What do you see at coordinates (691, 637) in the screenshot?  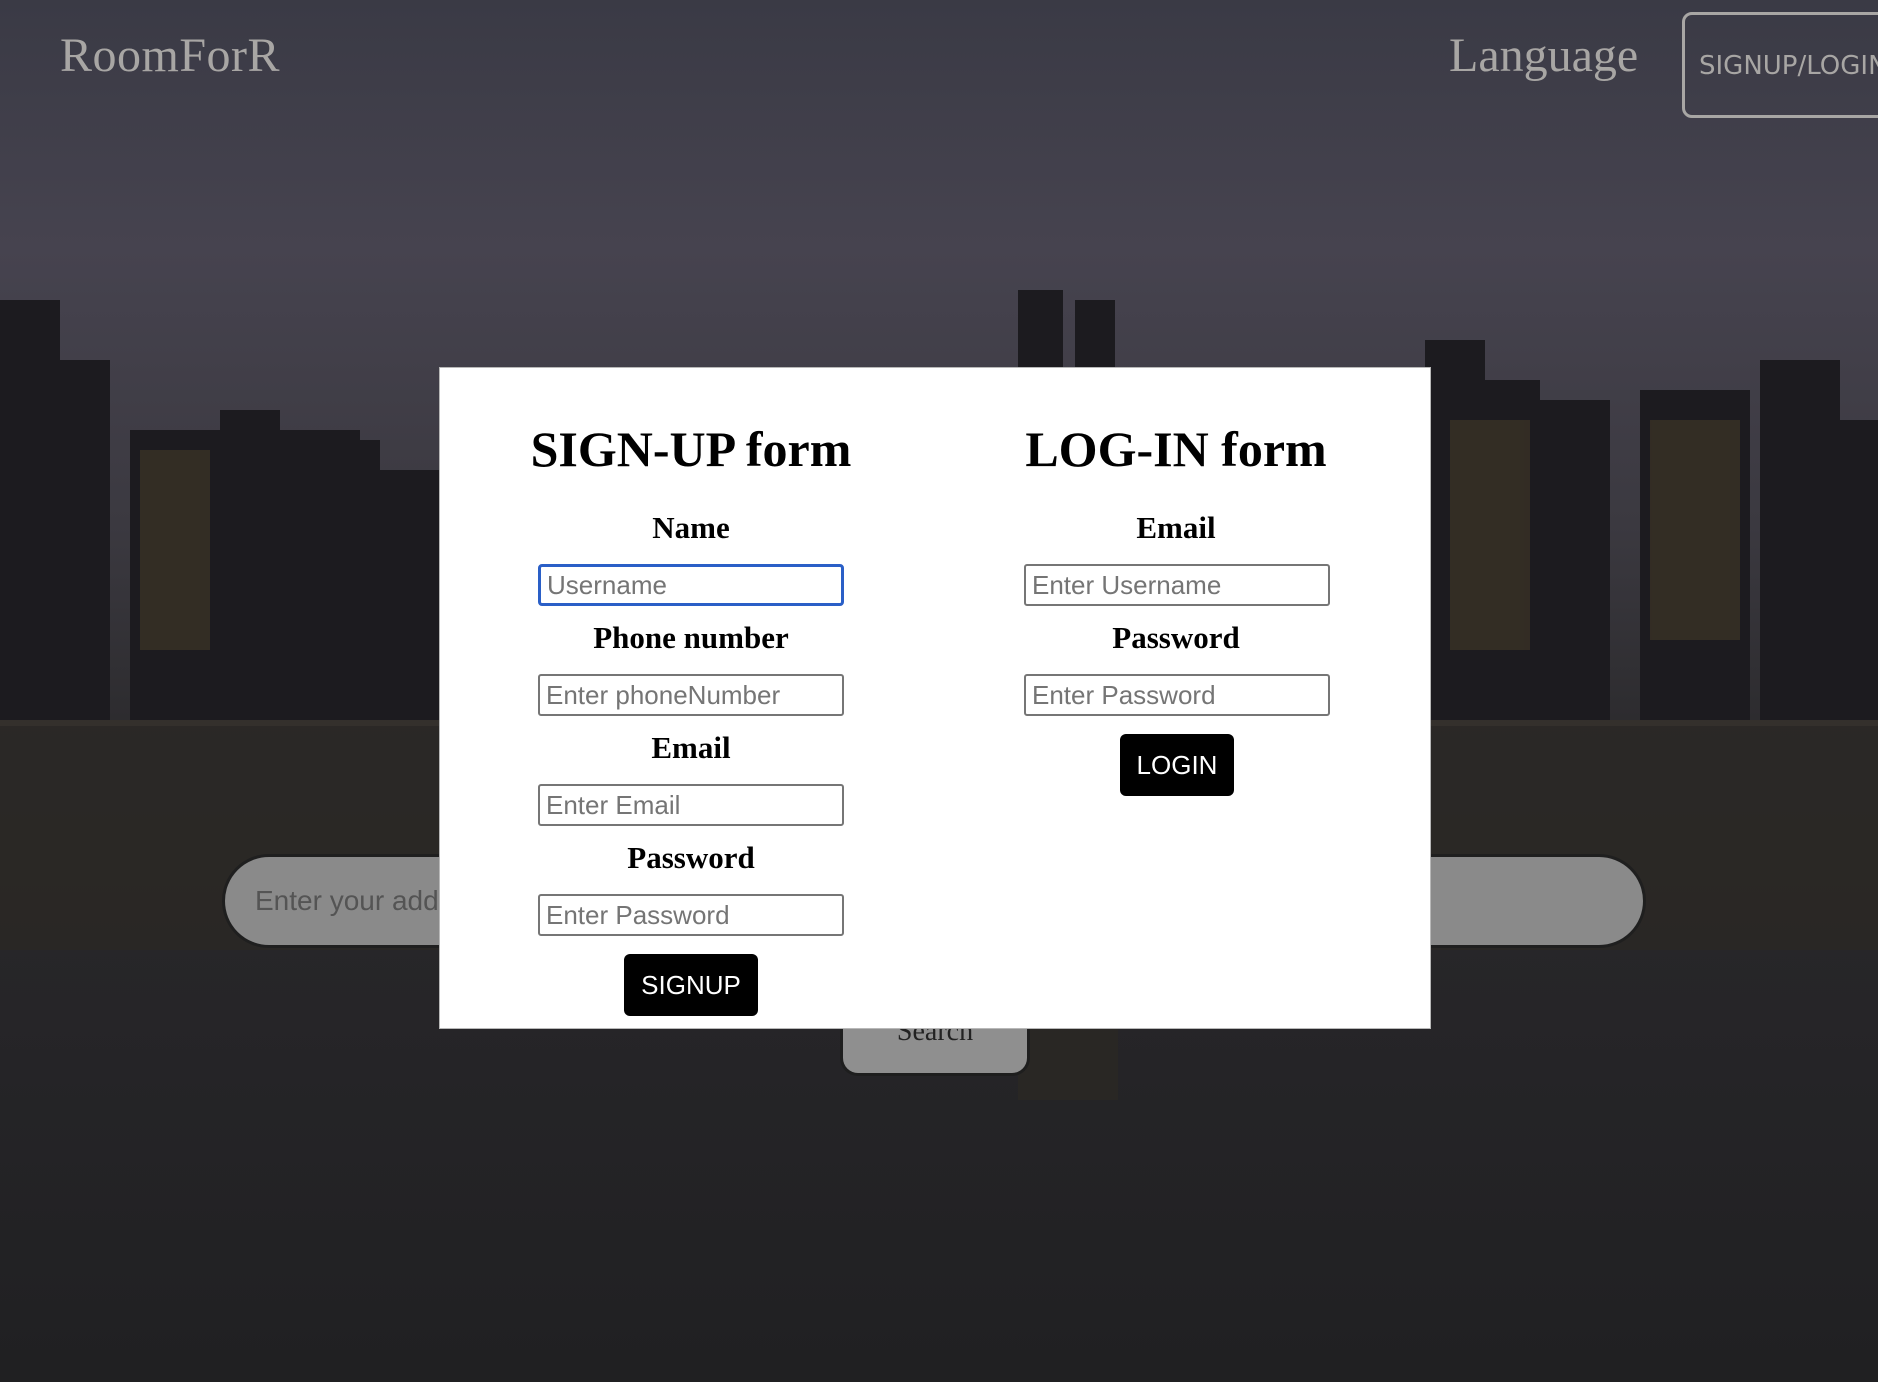 I see `signup-phone-label: Phone number` at bounding box center [691, 637].